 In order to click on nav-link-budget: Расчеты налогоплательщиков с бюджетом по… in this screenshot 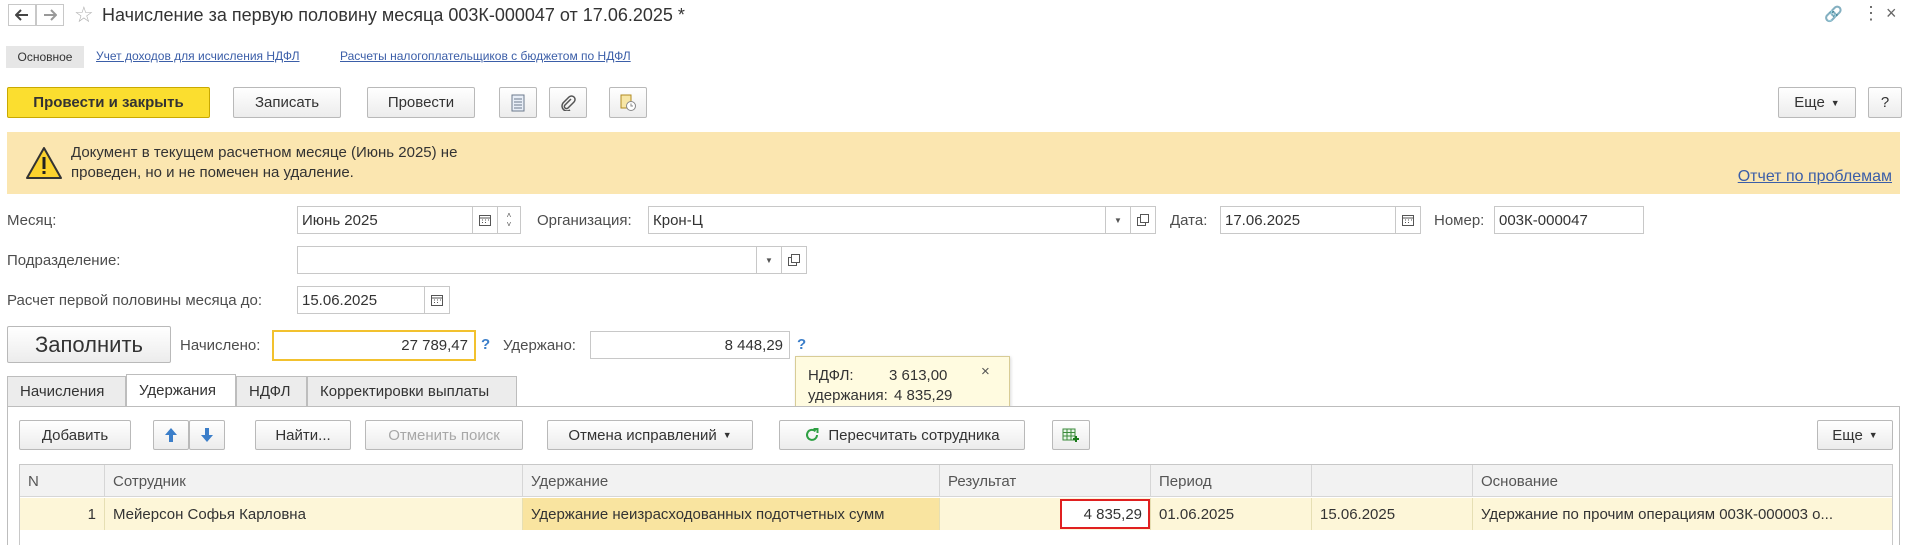, I will do `click(485, 56)`.